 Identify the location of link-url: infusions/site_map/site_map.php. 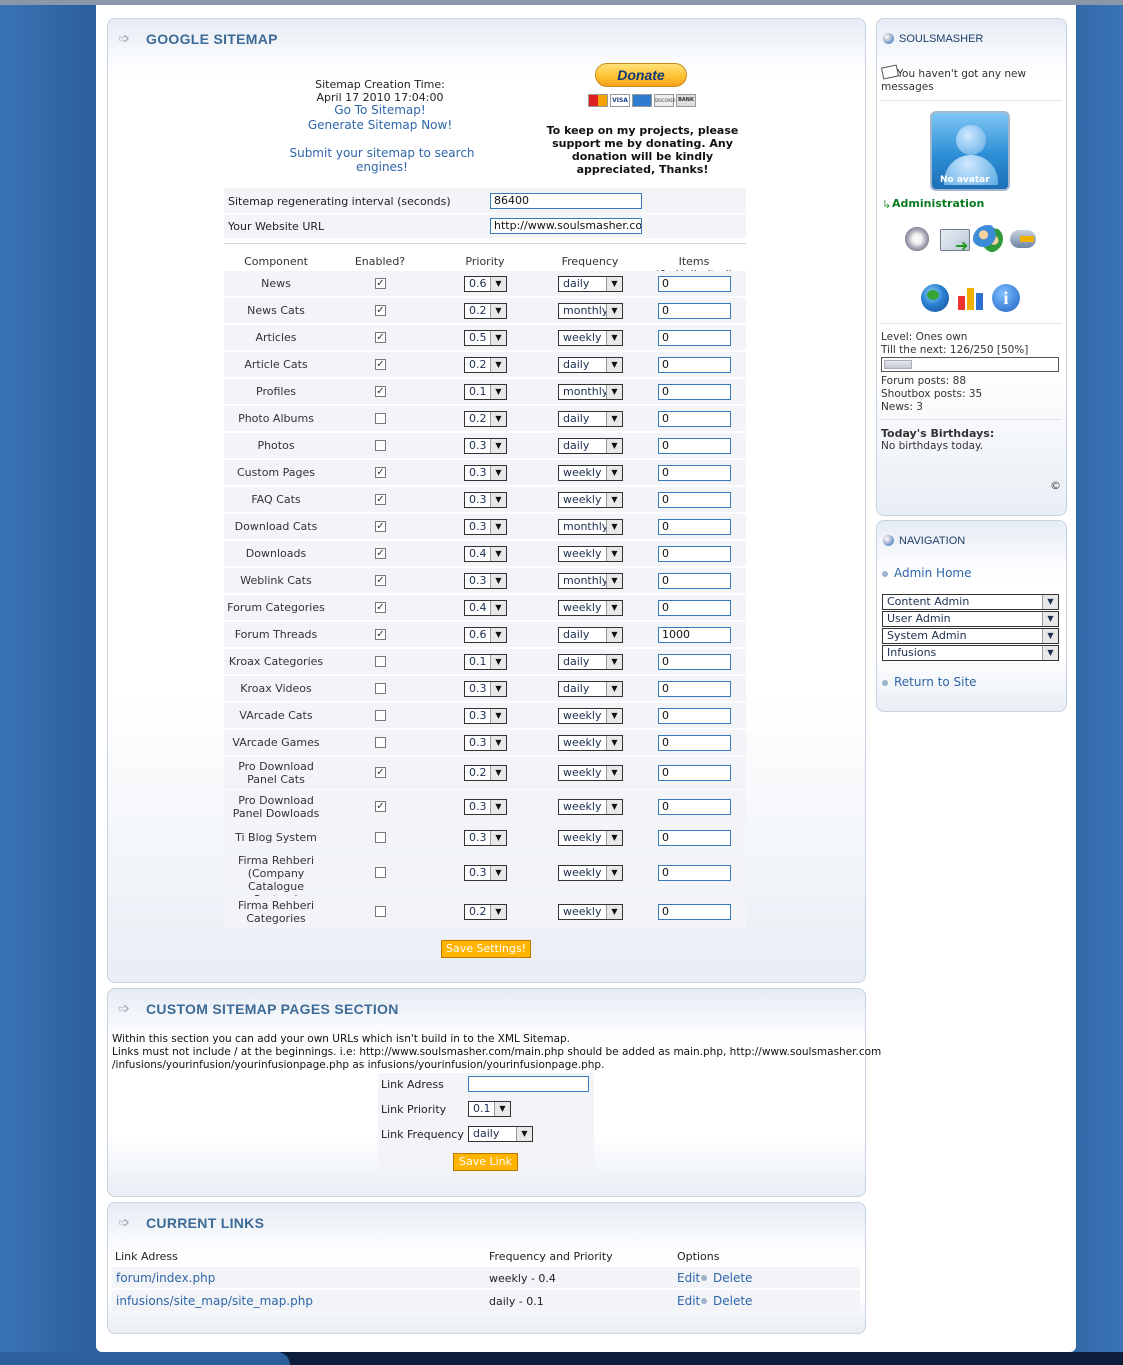
(214, 1301).